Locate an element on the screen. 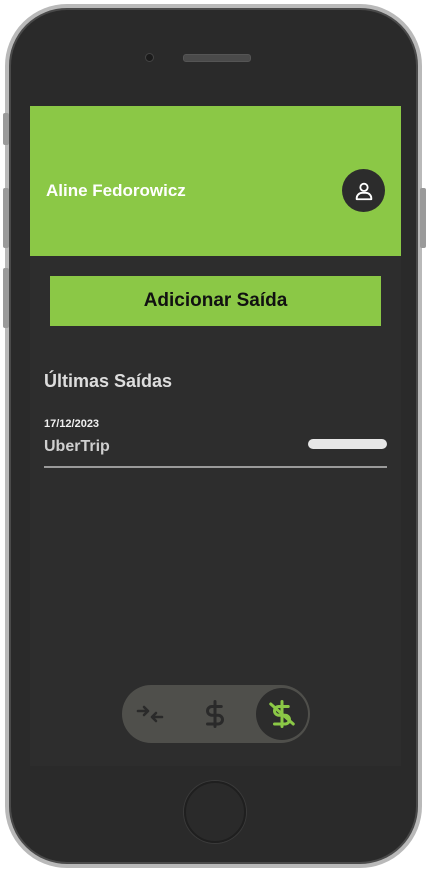 The width and height of the screenshot is (429, 872). mute-switch is located at coordinates (6, 129).